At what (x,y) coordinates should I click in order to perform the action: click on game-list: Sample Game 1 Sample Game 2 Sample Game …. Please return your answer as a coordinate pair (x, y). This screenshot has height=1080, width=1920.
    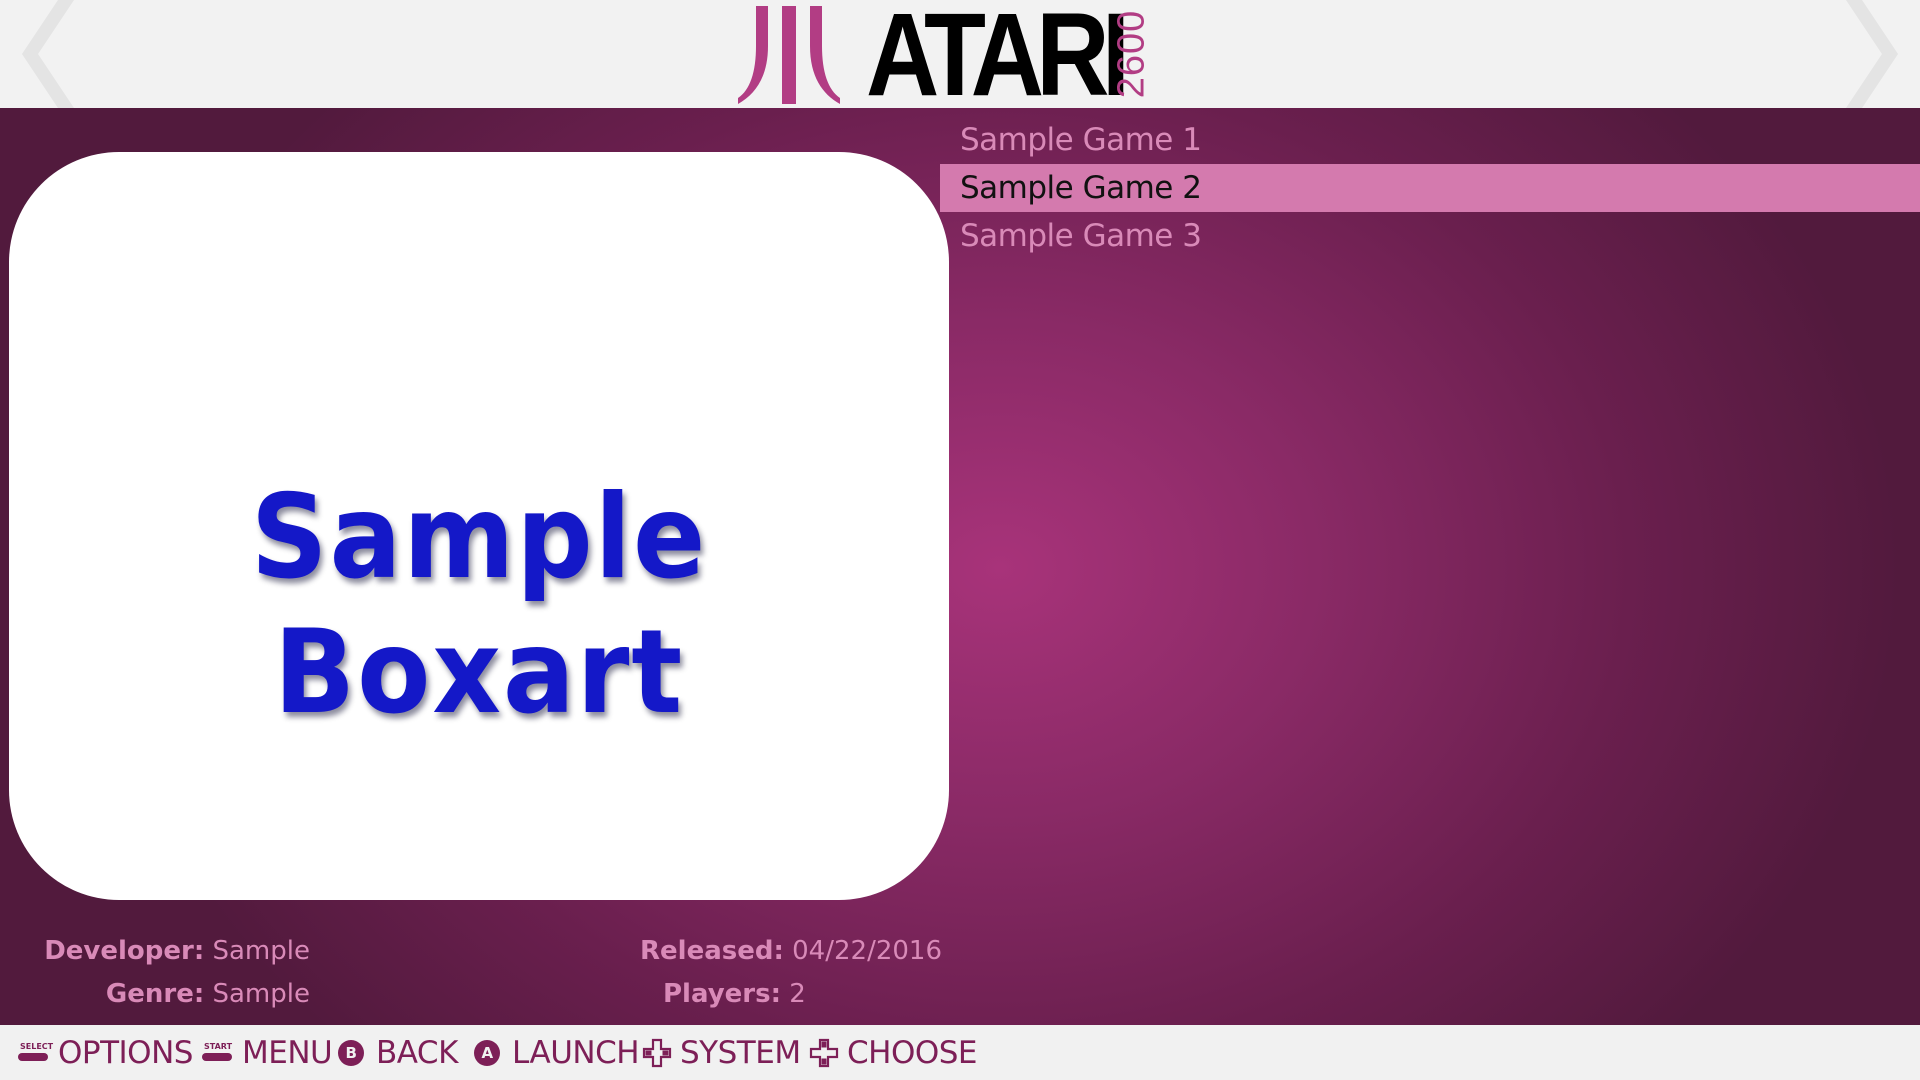
    Looking at the image, I should click on (1430, 188).